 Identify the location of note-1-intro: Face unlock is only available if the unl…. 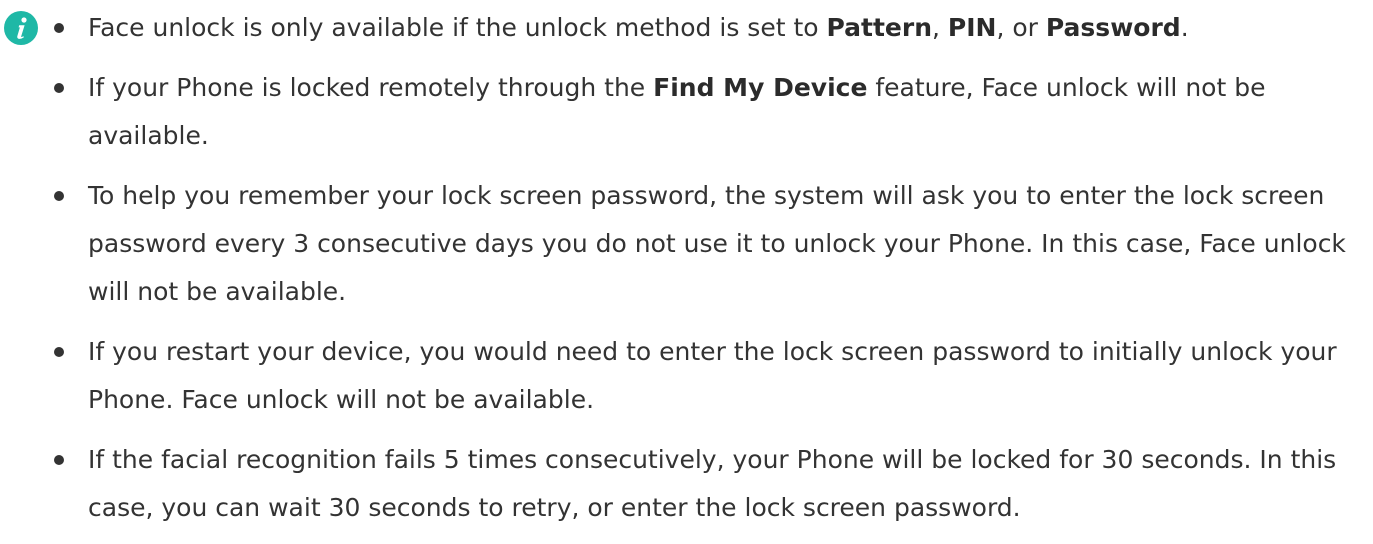
(457, 27).